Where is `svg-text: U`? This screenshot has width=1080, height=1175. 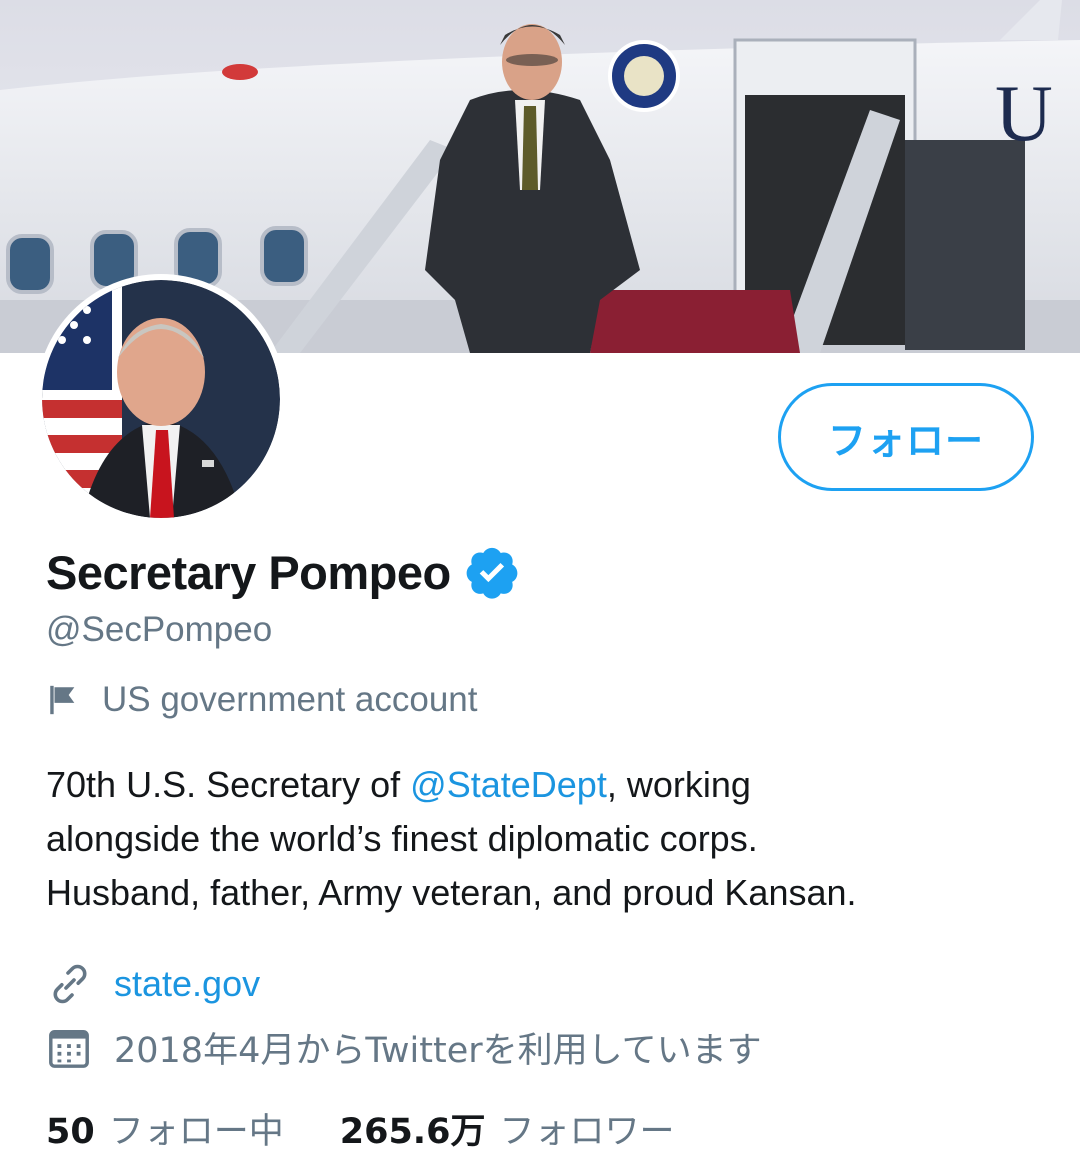
svg-text: U is located at coordinates (1024, 114).